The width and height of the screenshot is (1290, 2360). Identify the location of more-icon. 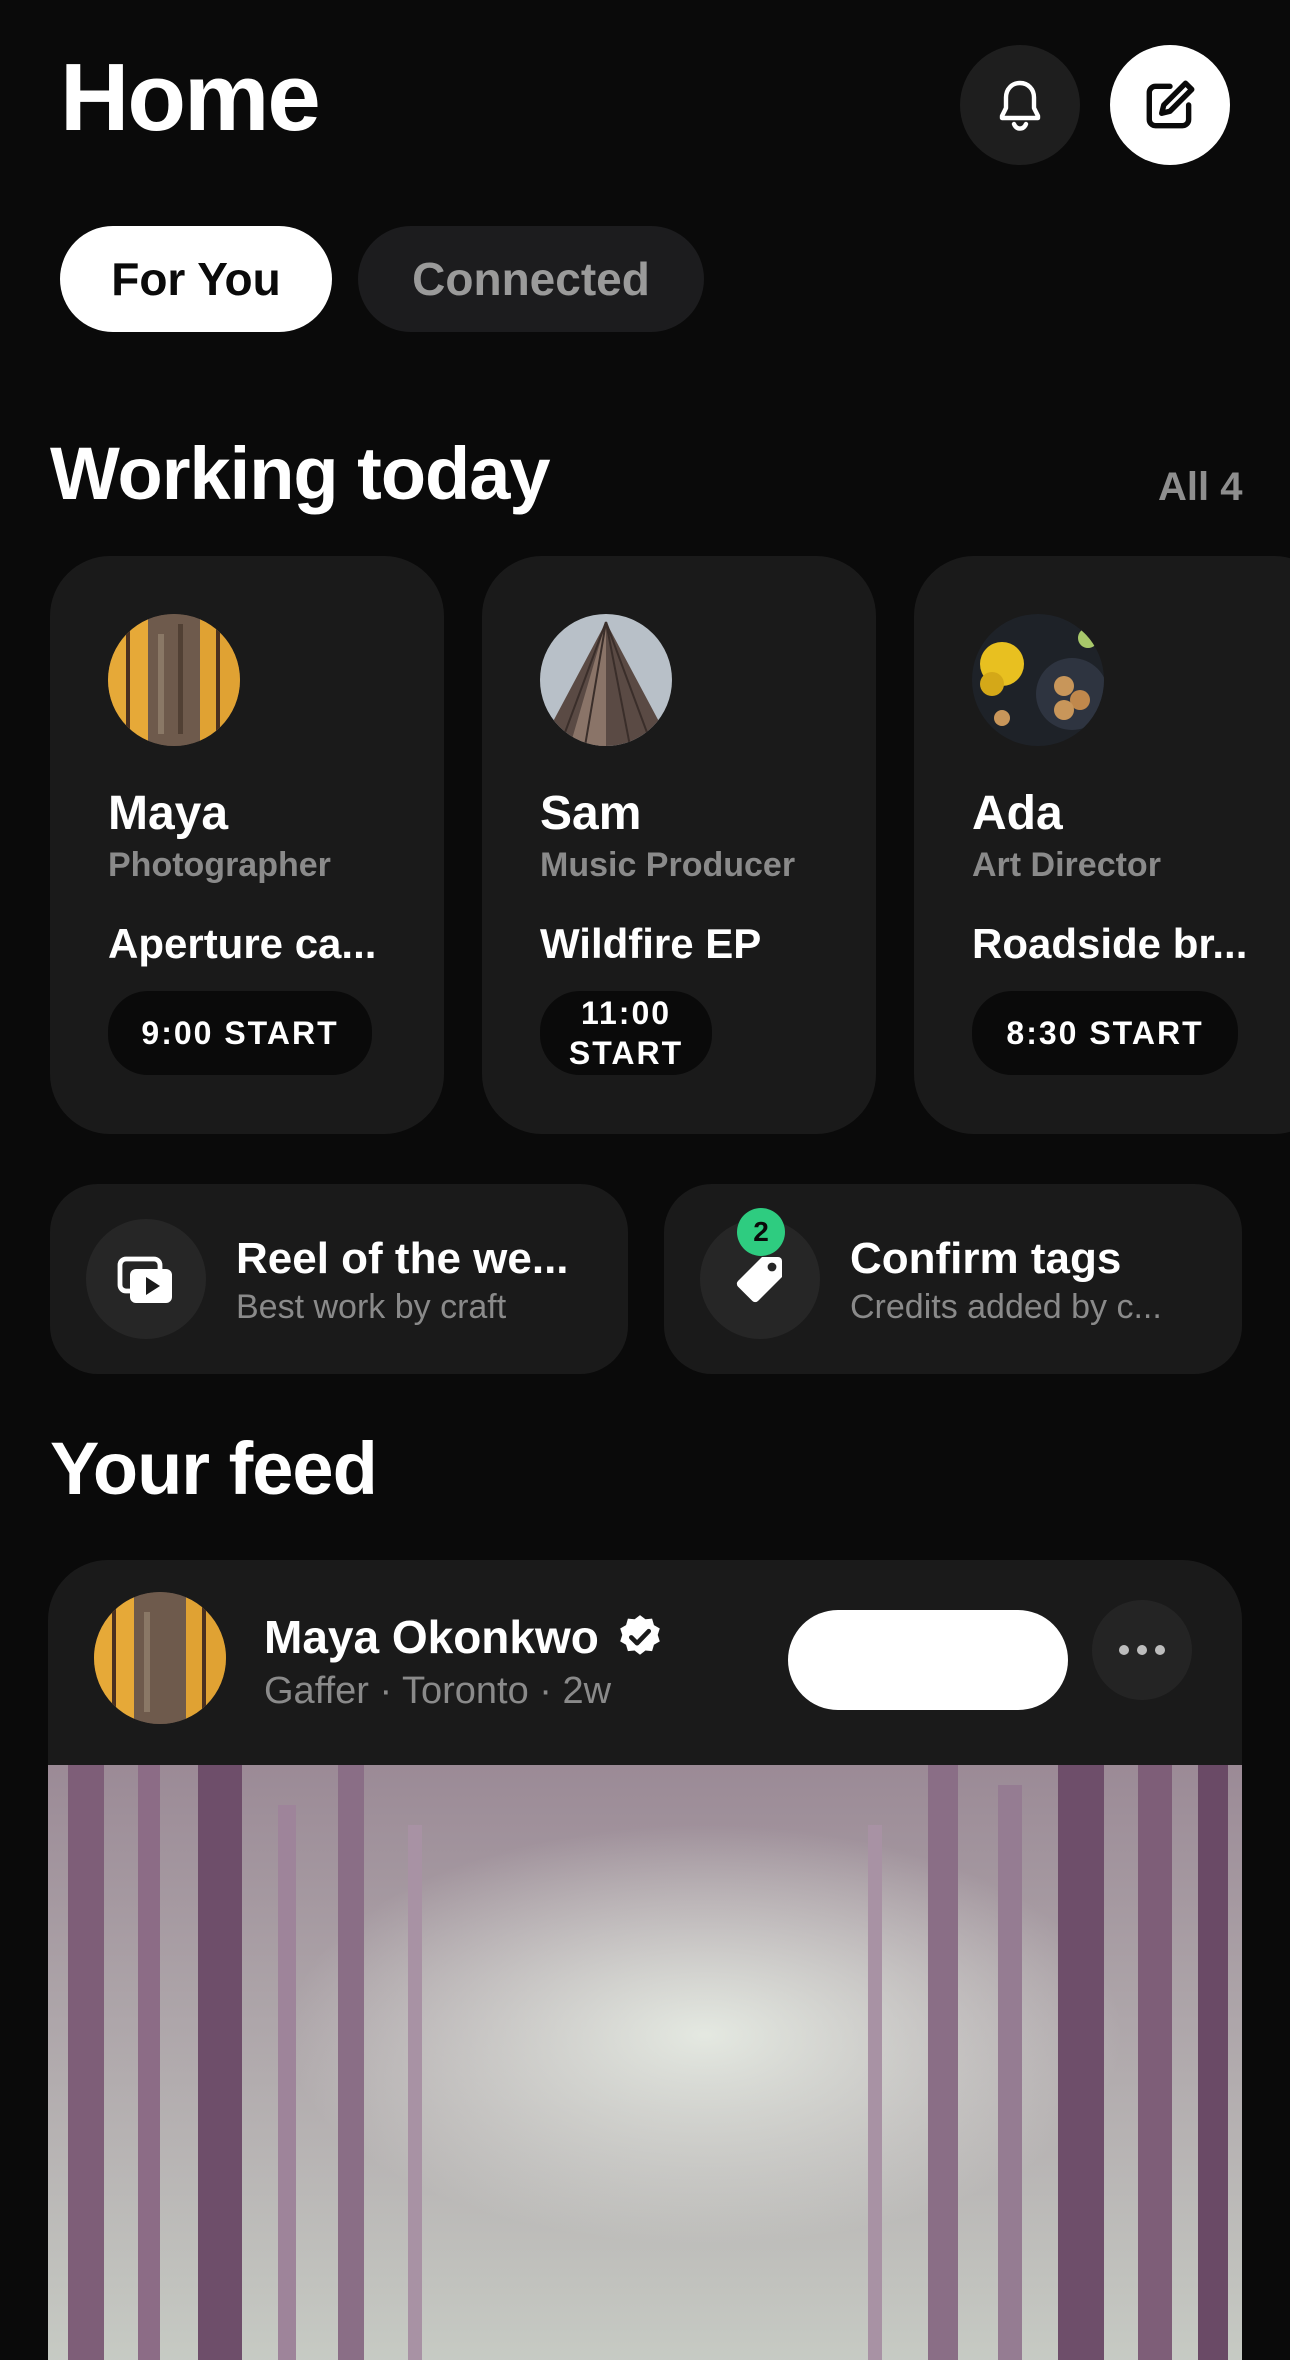
(1142, 1650).